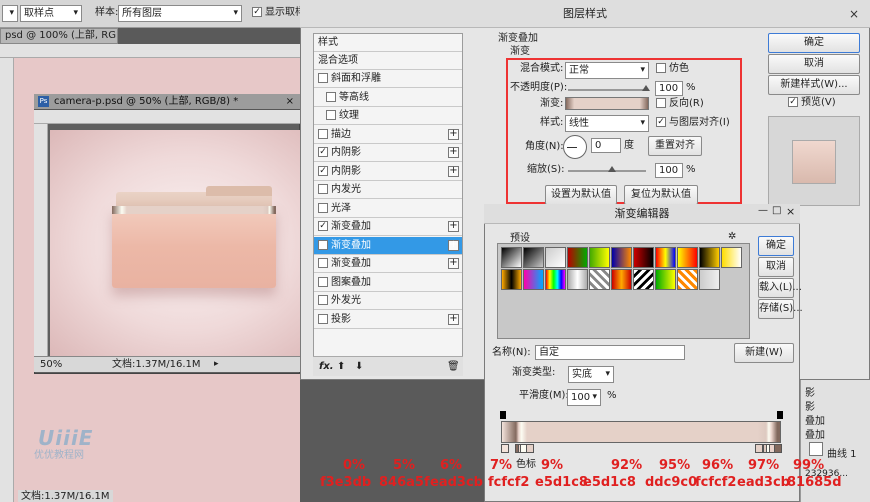 The height and width of the screenshot is (502, 870). Describe the element at coordinates (607, 70) in the screenshot. I see `blend-mode-dropdown: 正常` at that location.